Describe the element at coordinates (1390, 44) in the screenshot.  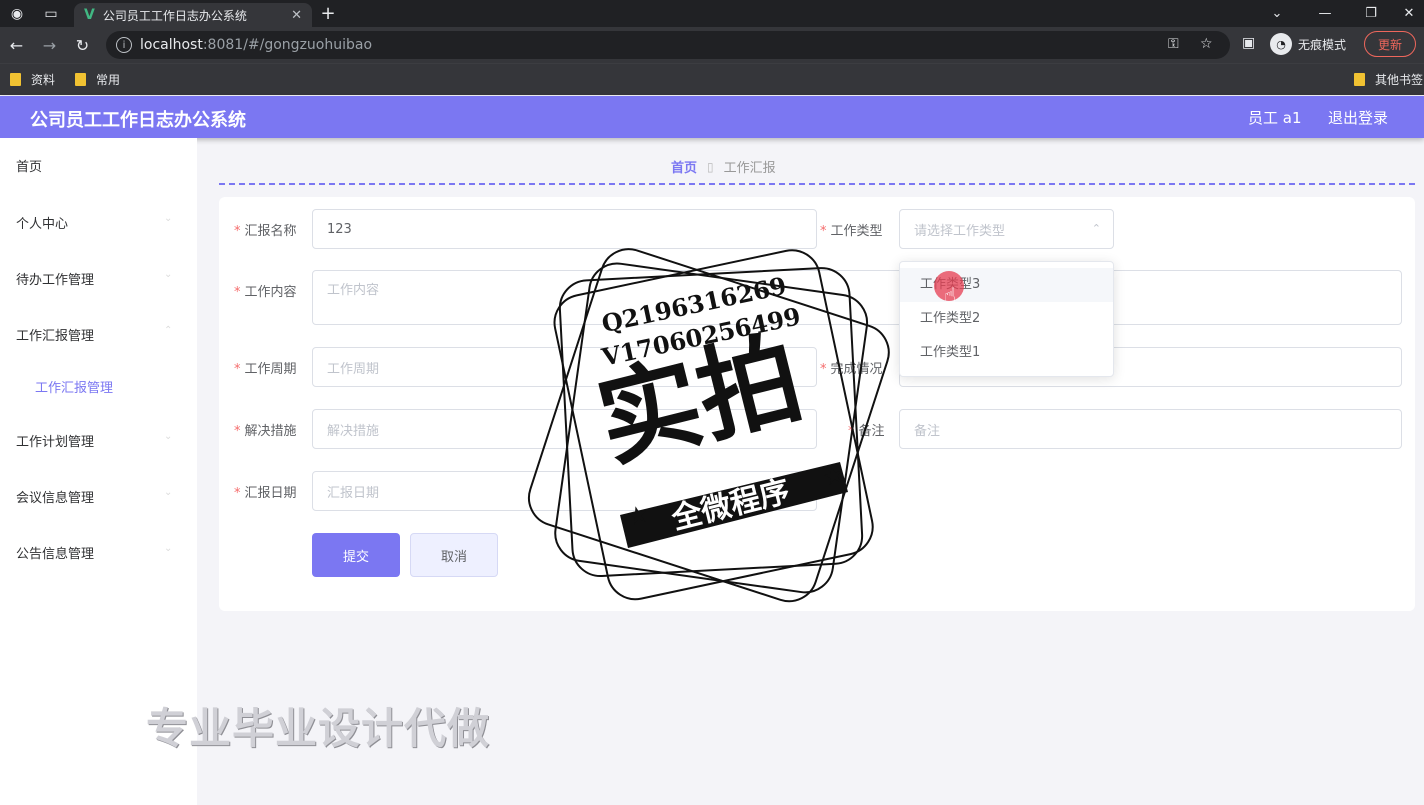
I see `update-button: 更新` at that location.